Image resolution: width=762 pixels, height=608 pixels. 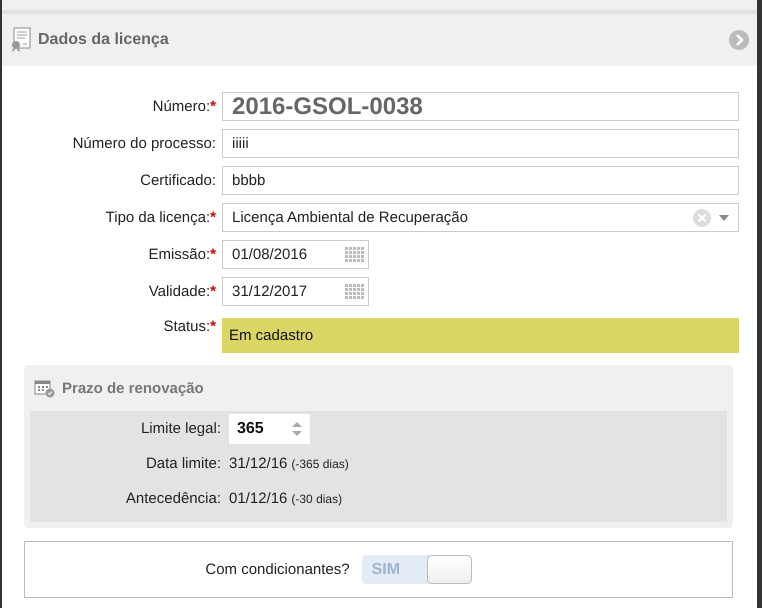 What do you see at coordinates (104, 40) in the screenshot?
I see `panel-title: Dados da licença` at bounding box center [104, 40].